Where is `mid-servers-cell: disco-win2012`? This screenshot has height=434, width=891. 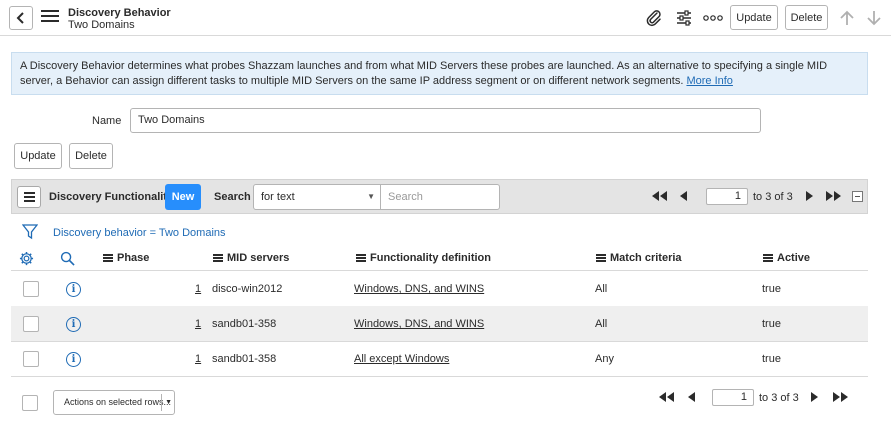
mid-servers-cell: disco-win2012 is located at coordinates (247, 289).